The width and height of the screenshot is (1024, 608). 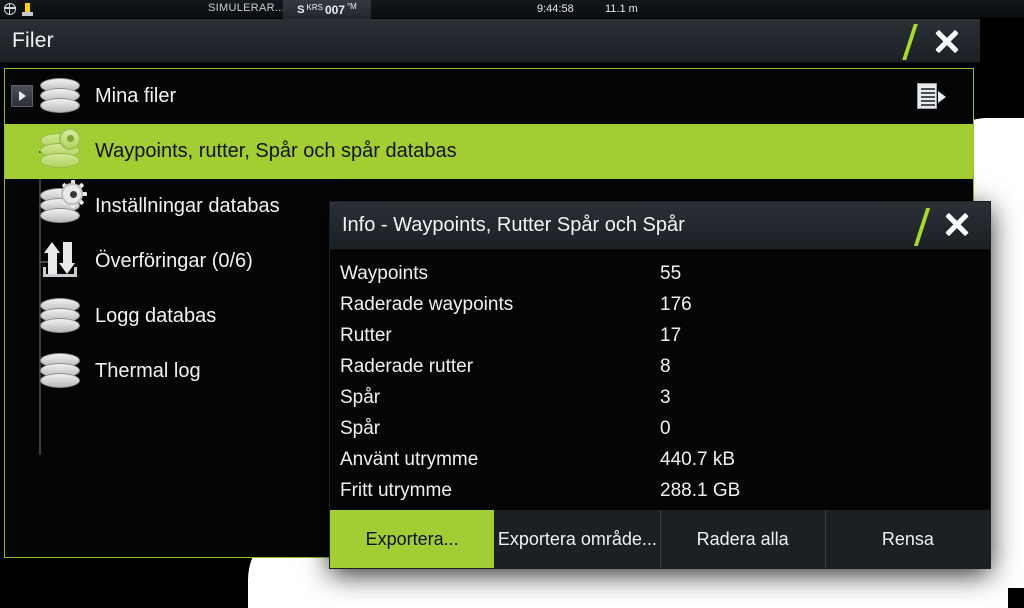 I want to click on info-value: 176, so click(x=676, y=304).